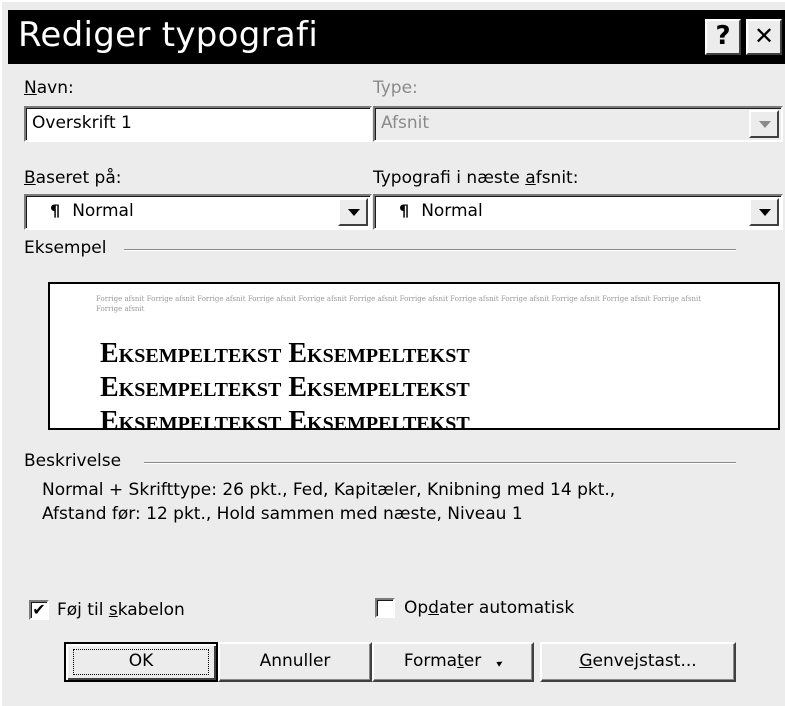 This screenshot has height=706, width=785. I want to click on name-input: Overskrift 1, so click(198, 124).